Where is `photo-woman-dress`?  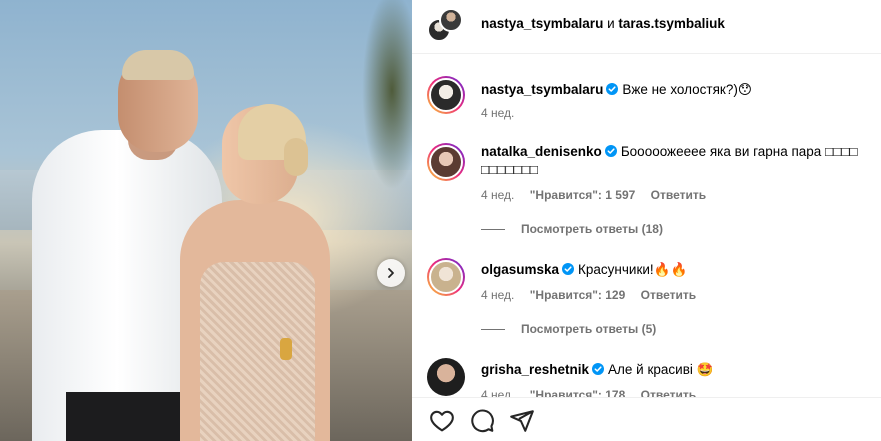 photo-woman-dress is located at coordinates (257, 351).